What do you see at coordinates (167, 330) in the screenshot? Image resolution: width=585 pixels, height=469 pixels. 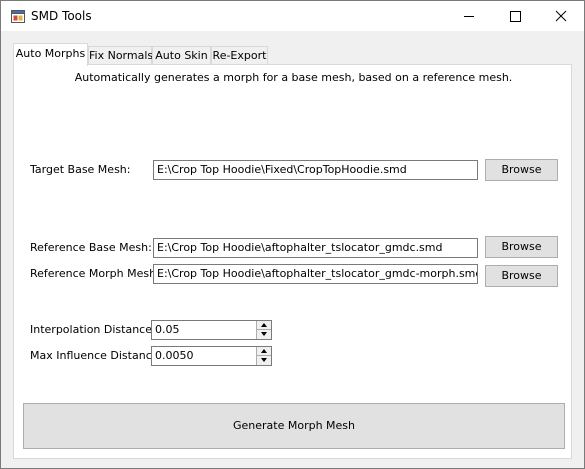 I see `interpolation-distance-value: 0.05` at bounding box center [167, 330].